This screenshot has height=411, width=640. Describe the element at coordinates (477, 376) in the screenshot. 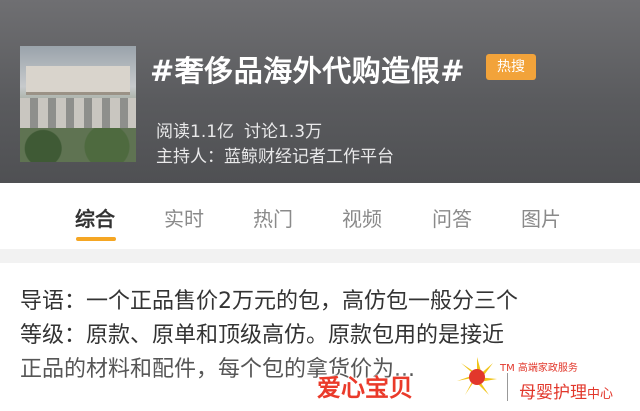

I see `watermark-logo-icon` at that location.